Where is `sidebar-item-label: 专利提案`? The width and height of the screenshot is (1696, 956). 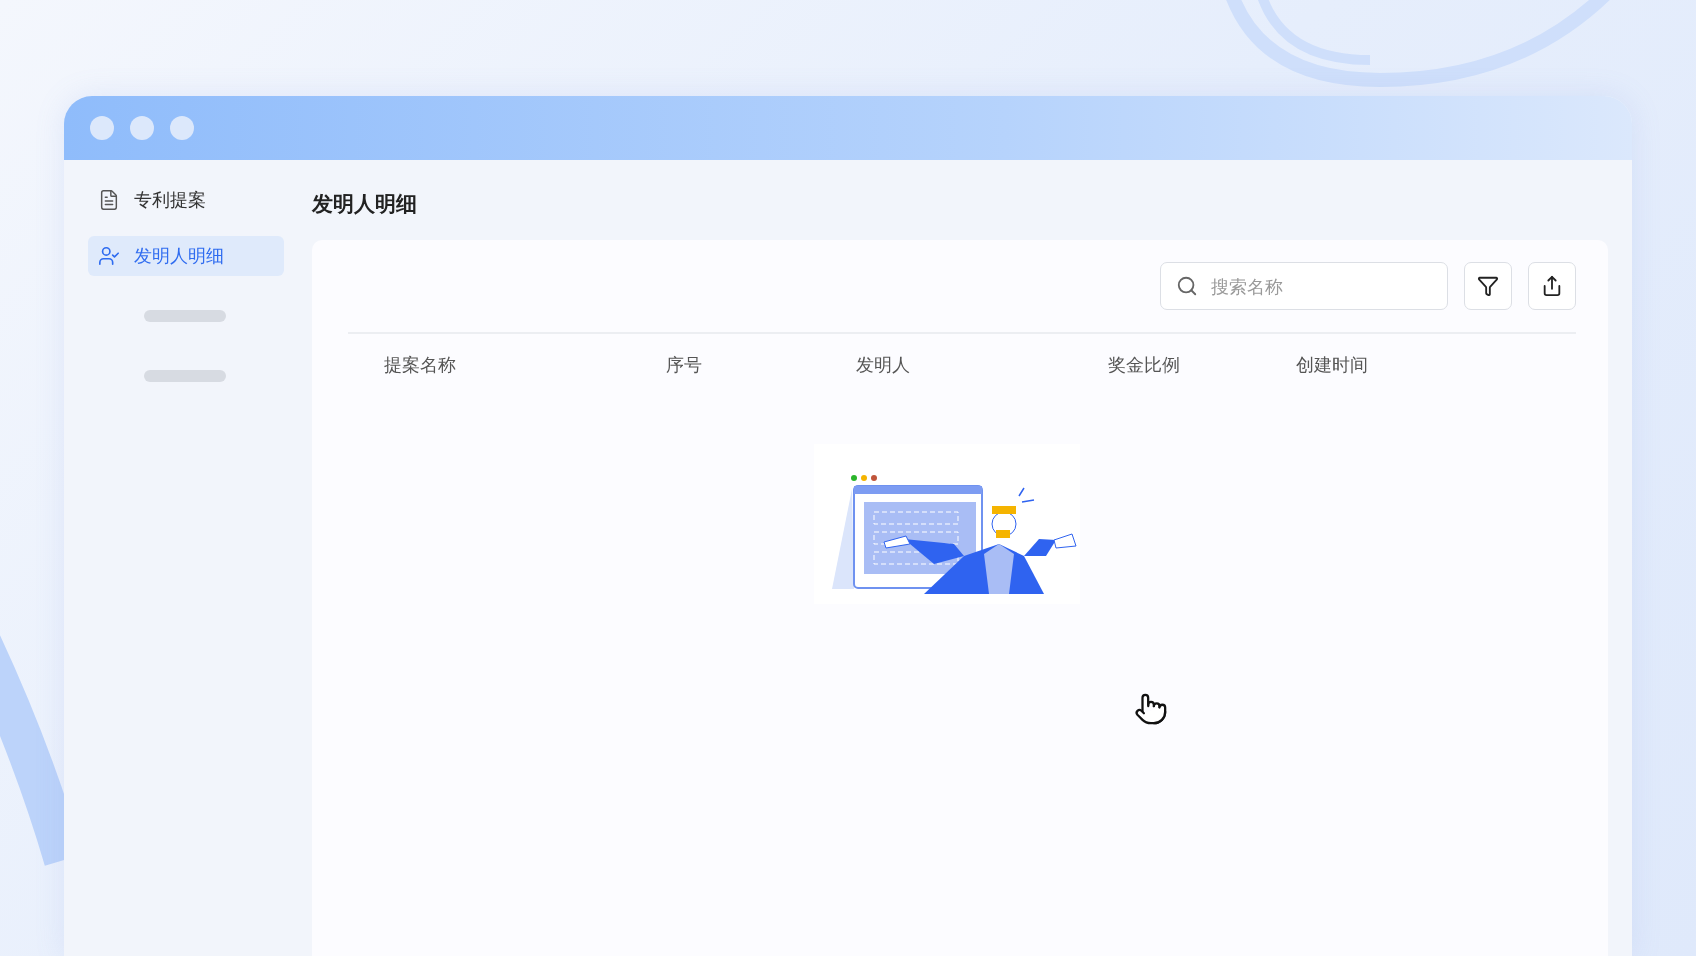 sidebar-item-label: 专利提案 is located at coordinates (170, 200).